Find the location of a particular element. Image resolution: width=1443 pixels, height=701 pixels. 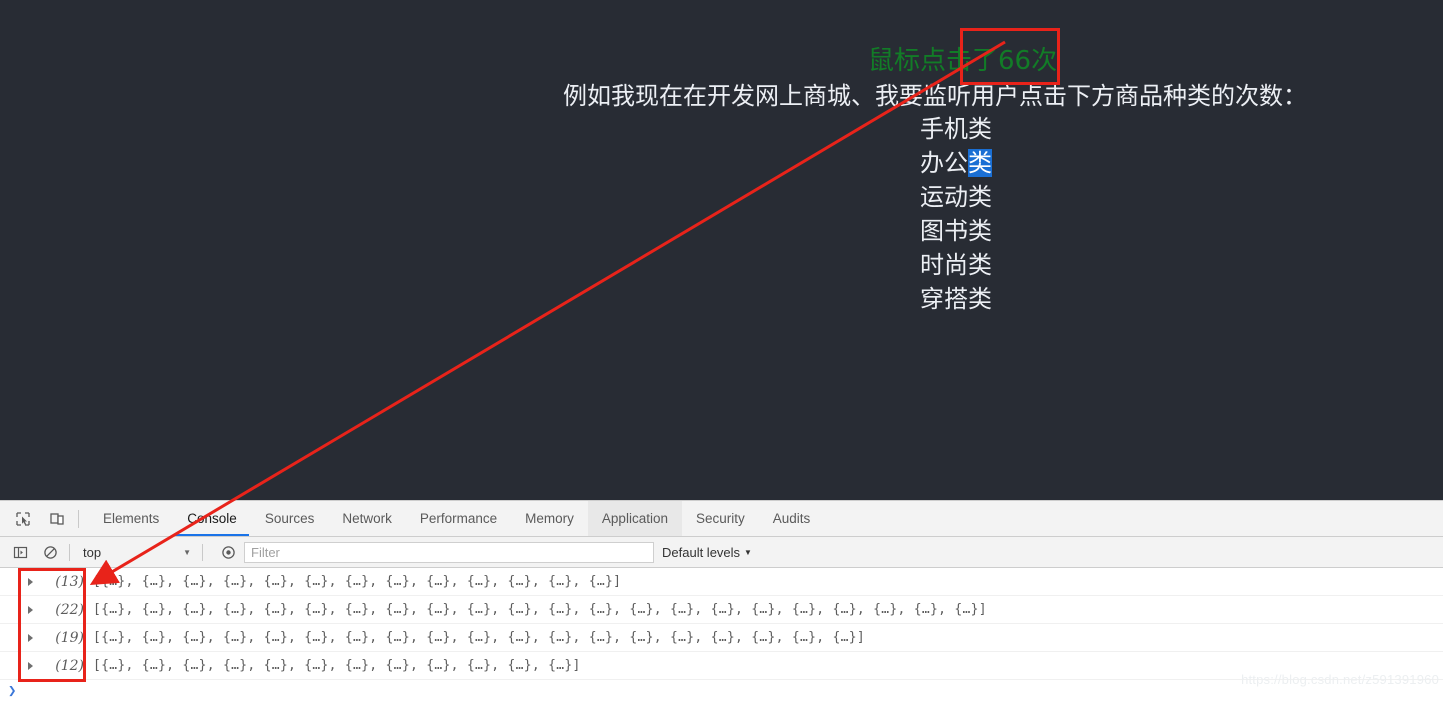

array-count: (12) is located at coordinates (69, 665).